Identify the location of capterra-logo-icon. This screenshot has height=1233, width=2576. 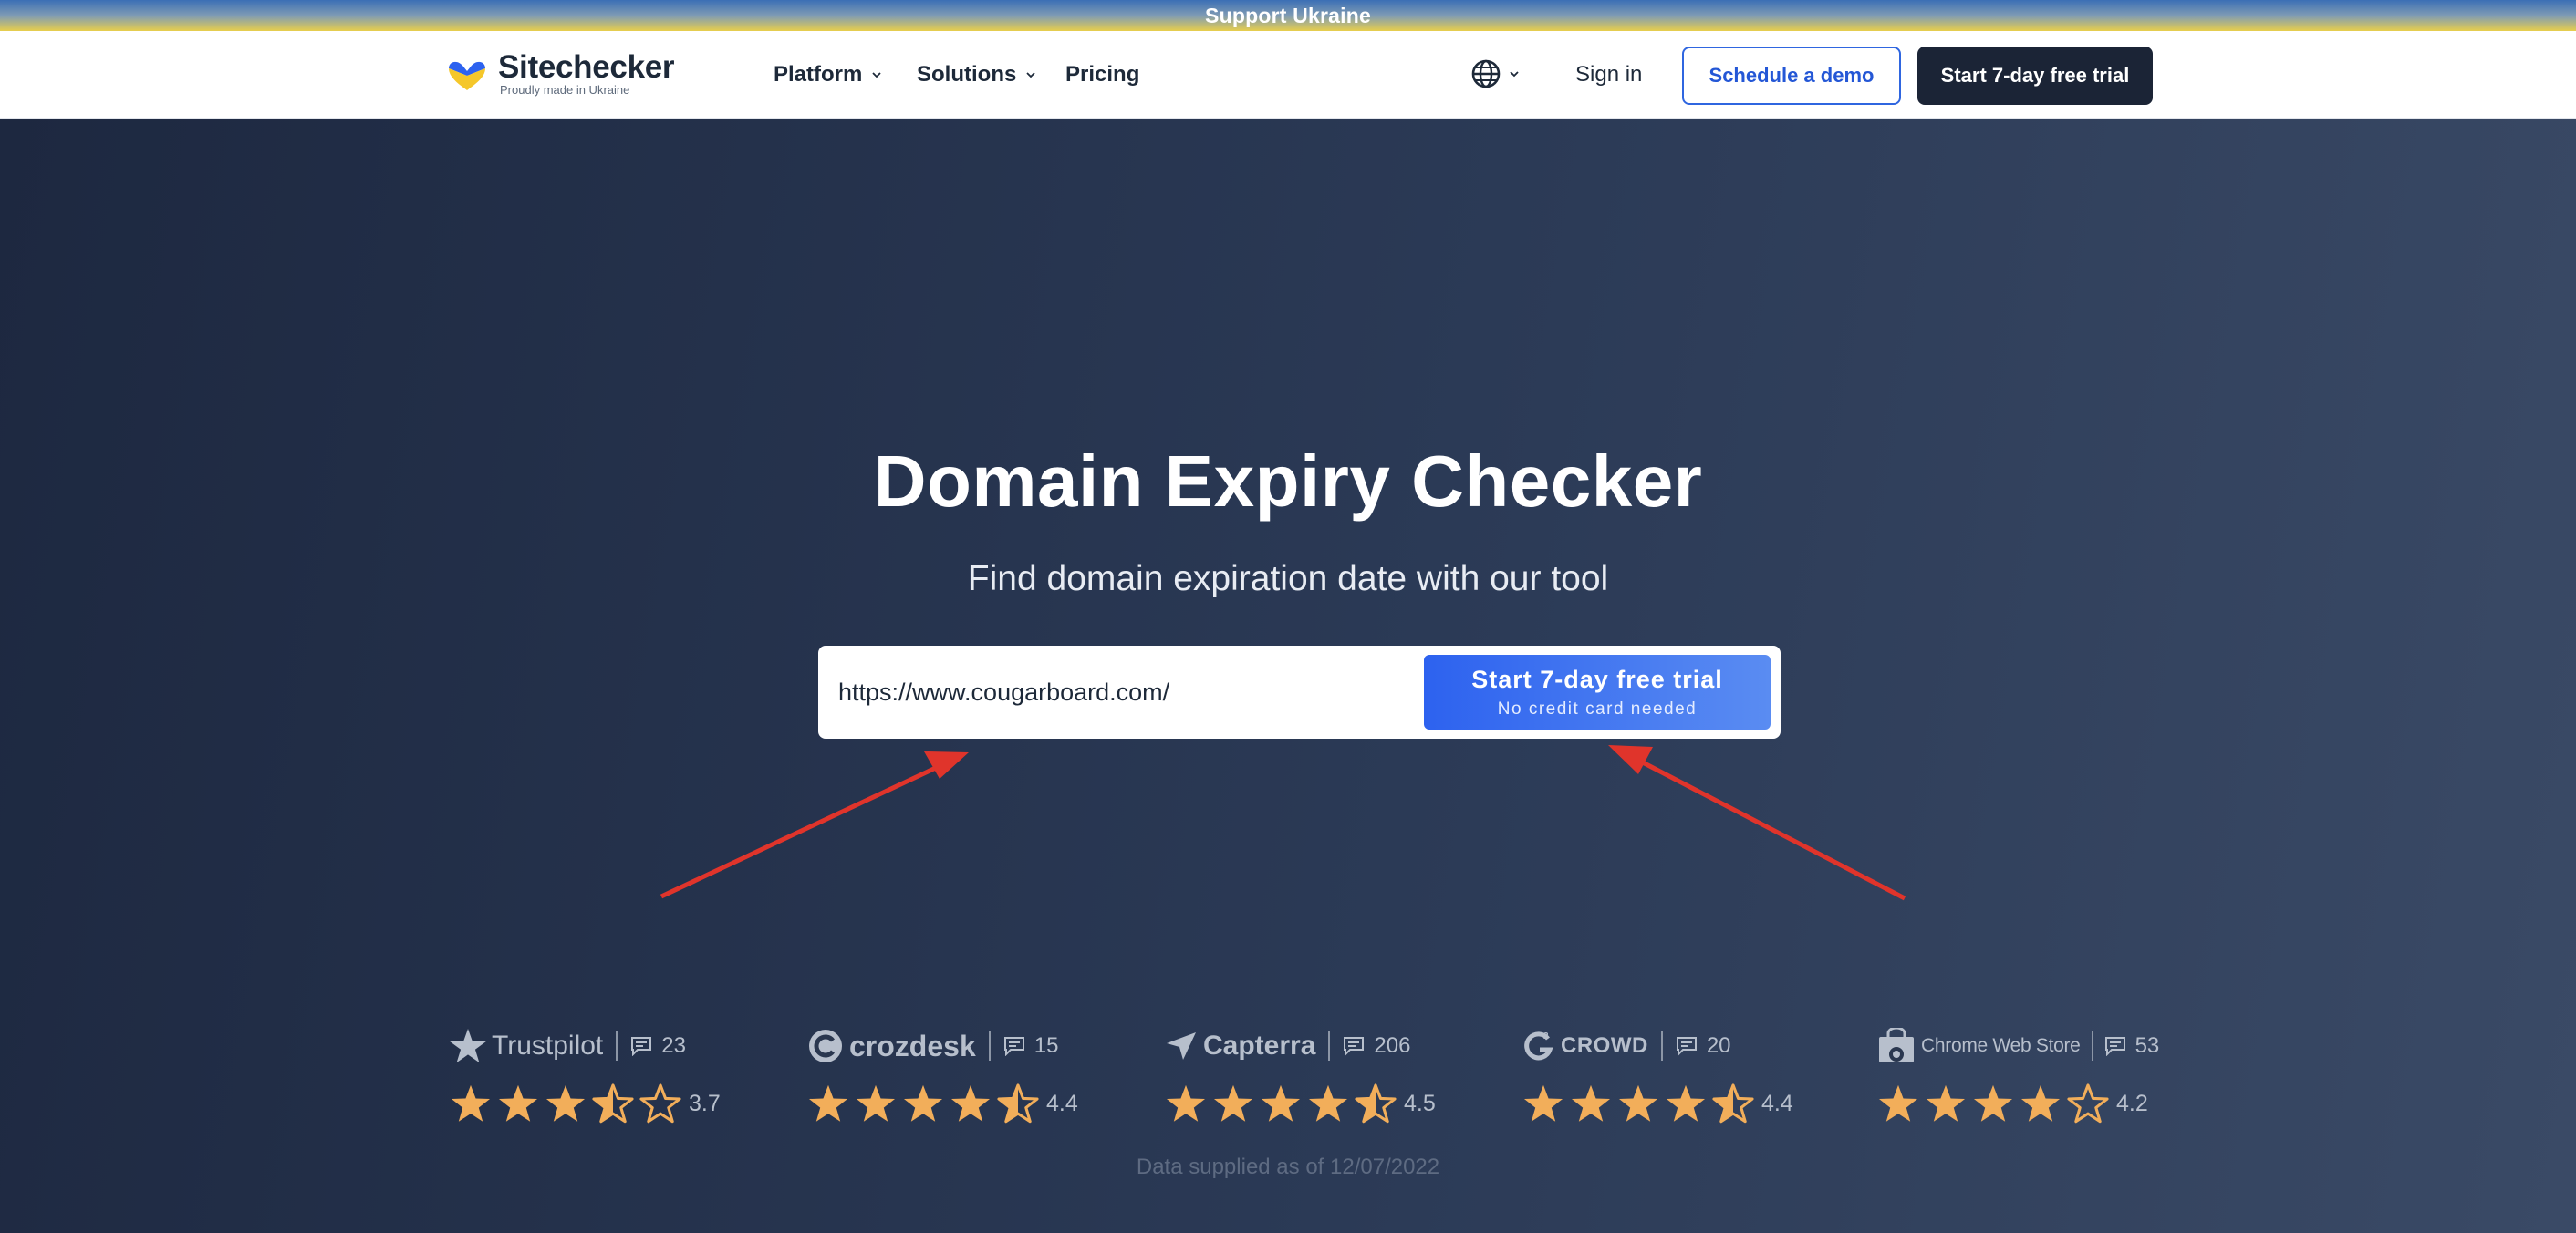
(1181, 1046).